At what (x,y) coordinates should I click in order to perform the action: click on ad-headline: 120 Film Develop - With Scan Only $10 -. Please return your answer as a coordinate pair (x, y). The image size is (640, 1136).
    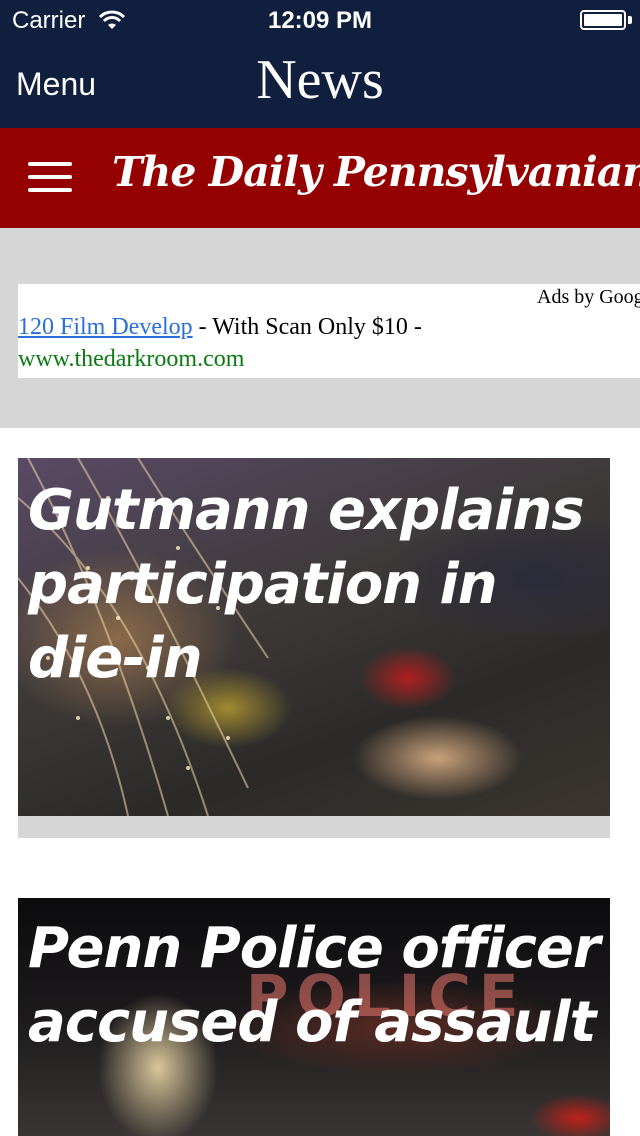
    Looking at the image, I should click on (220, 327).